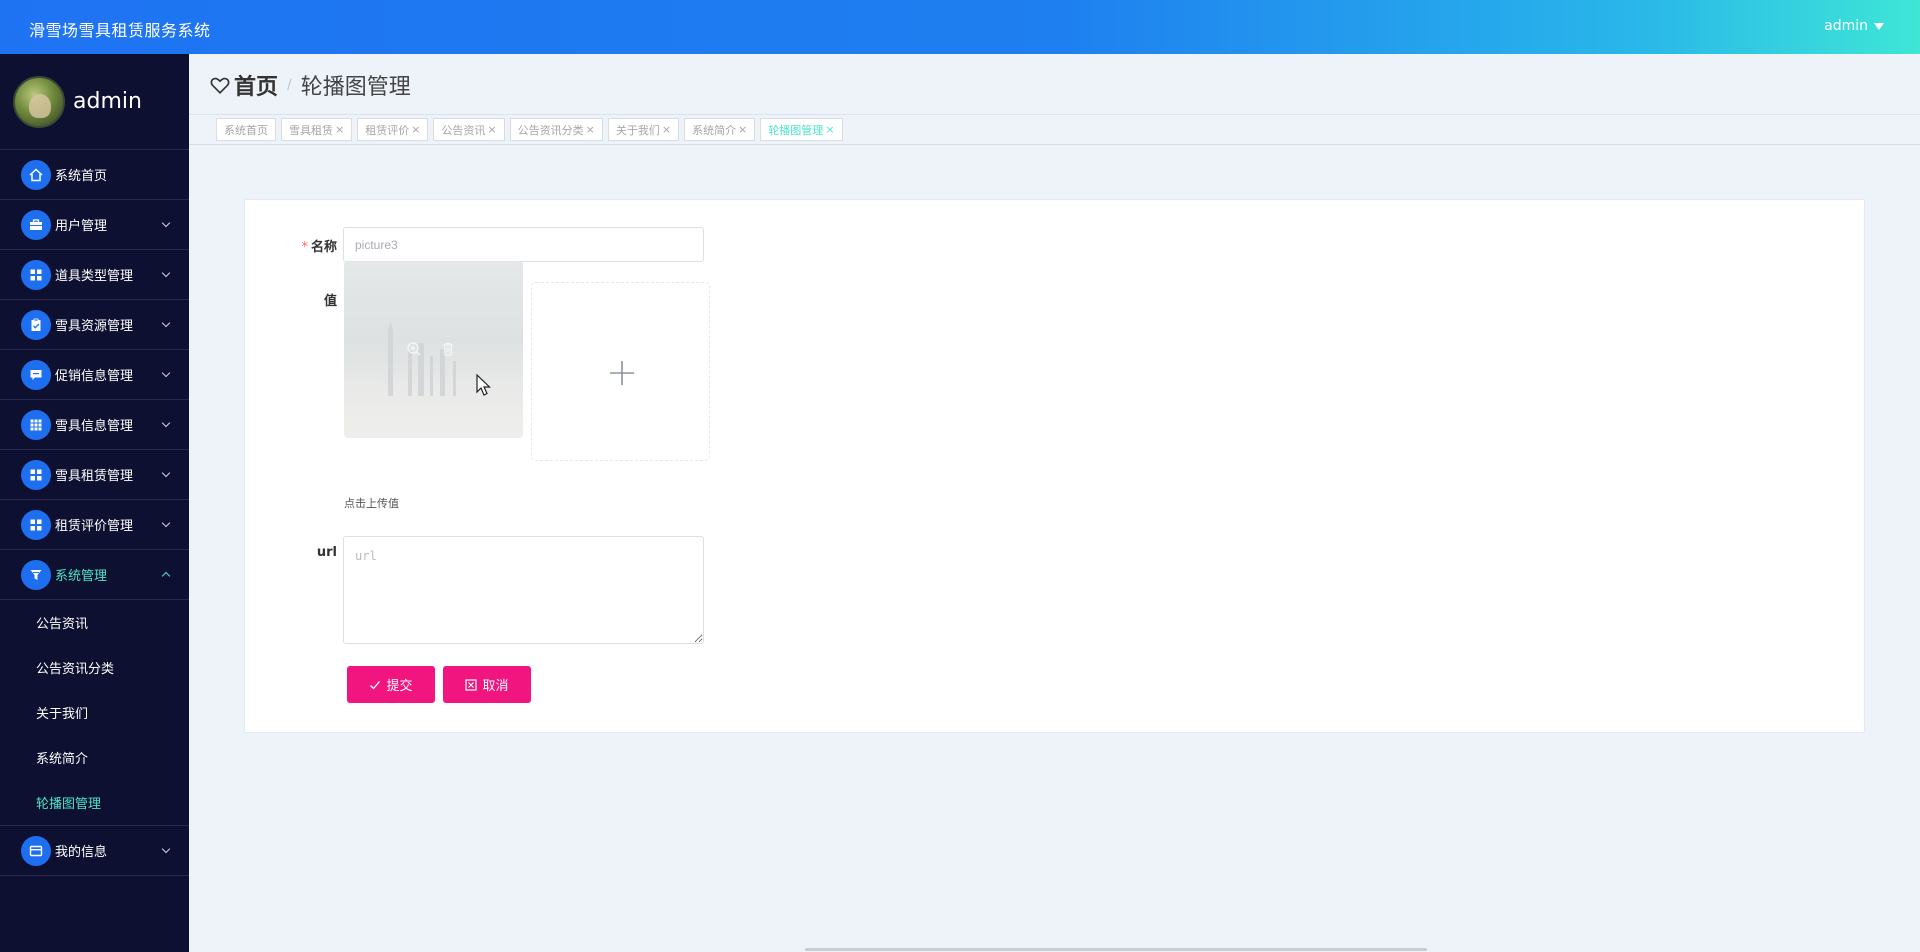 The width and height of the screenshot is (1920, 952). Describe the element at coordinates (796, 130) in the screenshot. I see `tag-label: 轮播图管理` at that location.